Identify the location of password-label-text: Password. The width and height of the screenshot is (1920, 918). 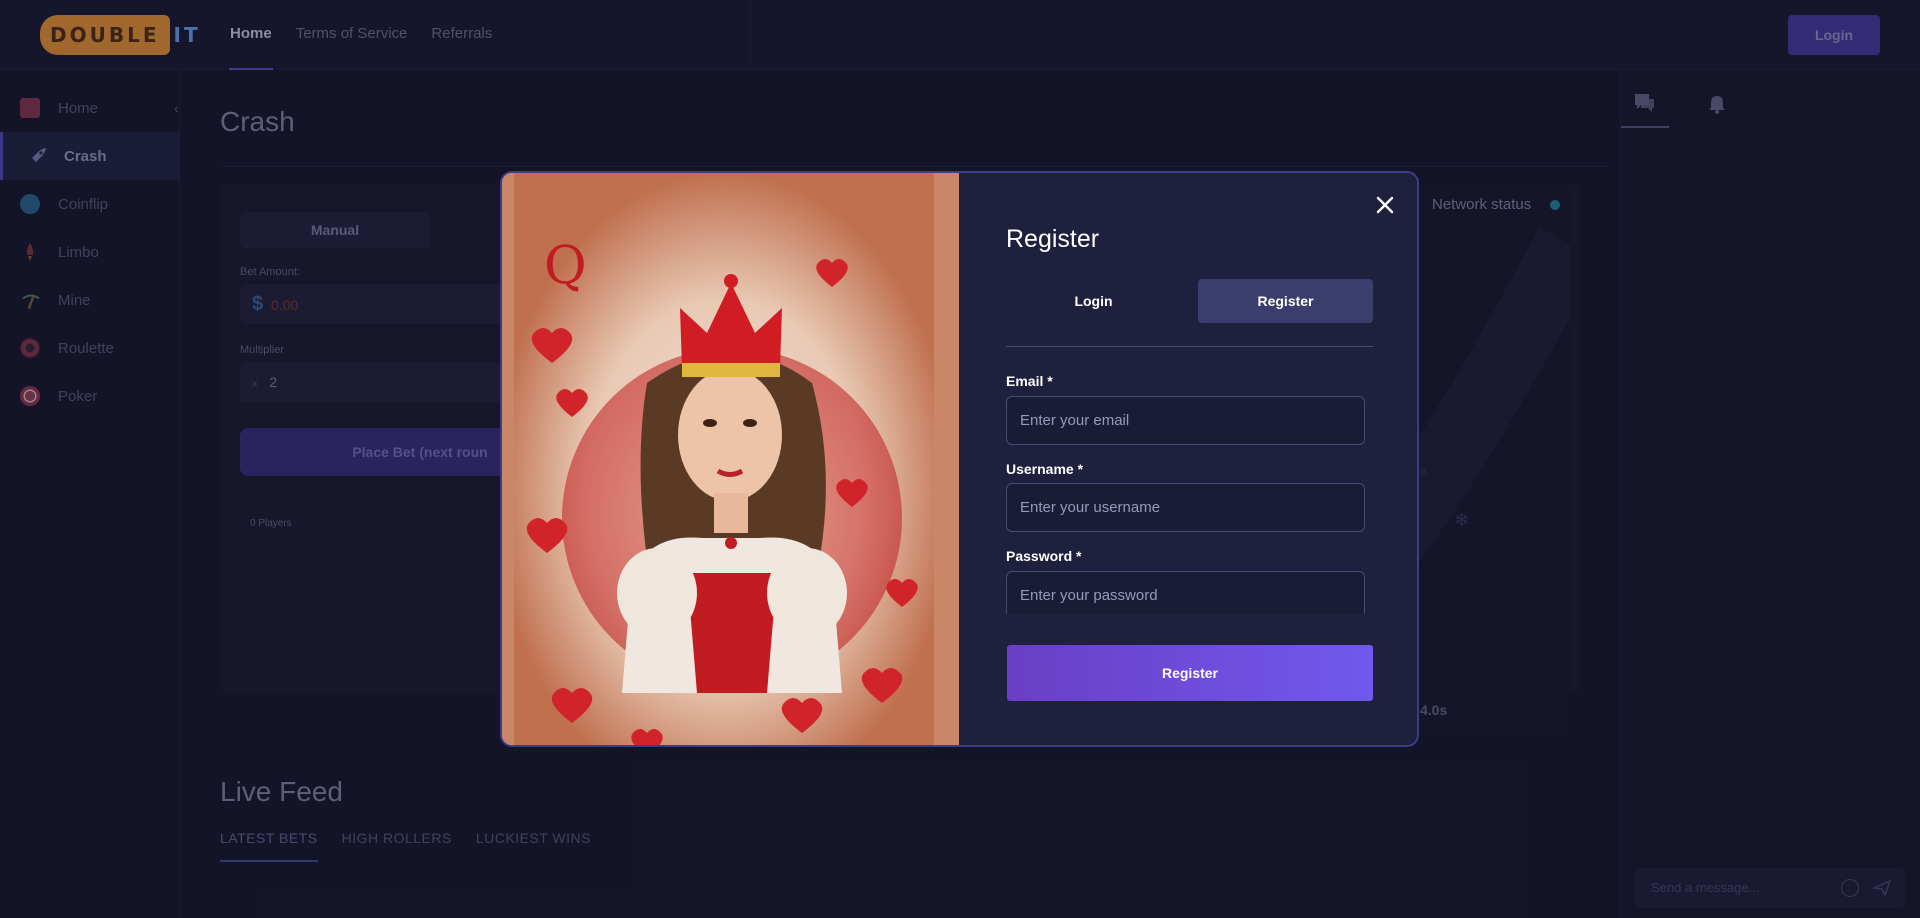
(1039, 556).